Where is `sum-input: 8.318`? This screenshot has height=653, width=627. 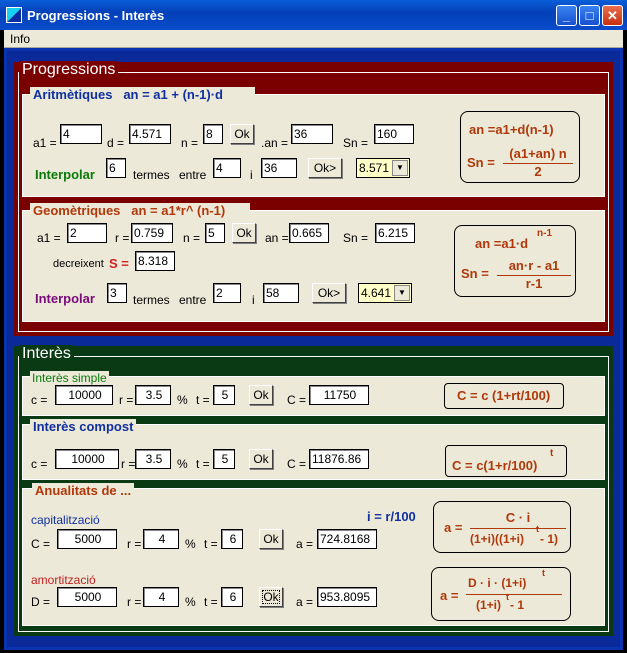 sum-input: 8.318 is located at coordinates (155, 261).